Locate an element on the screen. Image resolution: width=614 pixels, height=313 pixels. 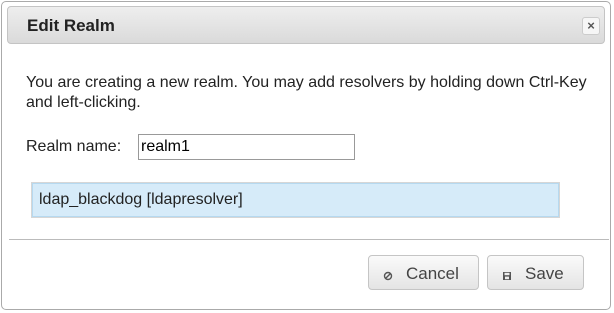
save-button: Save is located at coordinates (535, 272).